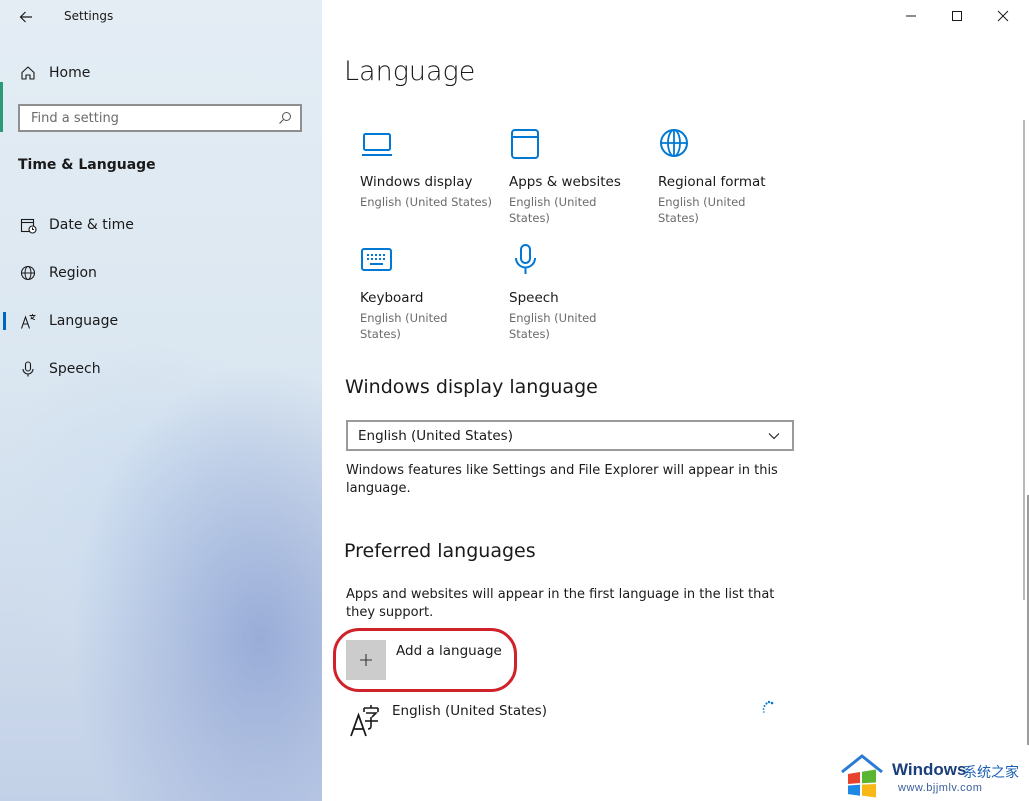 Image resolution: width=1029 pixels, height=801 pixels. I want to click on window-icon, so click(525, 144).